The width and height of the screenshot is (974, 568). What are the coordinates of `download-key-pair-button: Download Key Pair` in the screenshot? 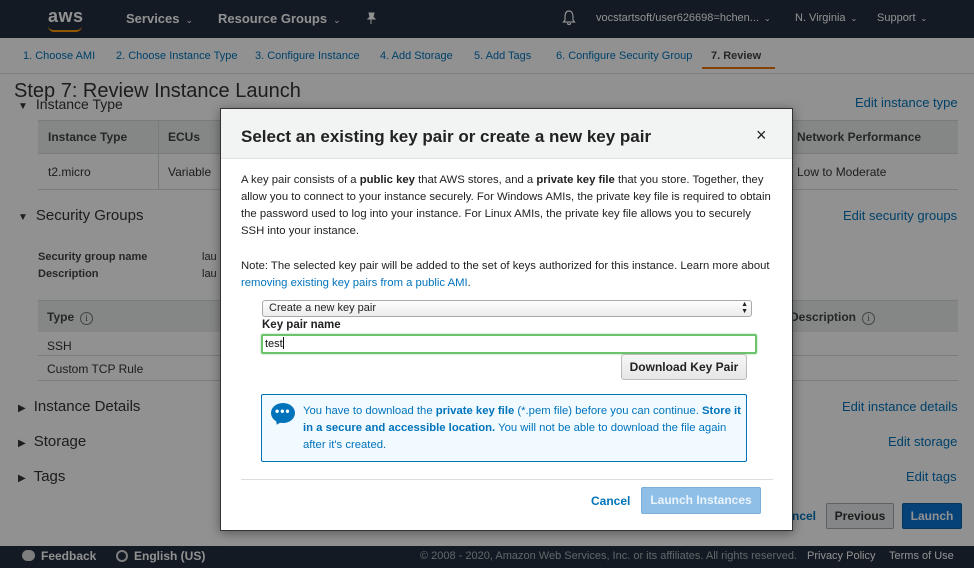 It's located at (684, 367).